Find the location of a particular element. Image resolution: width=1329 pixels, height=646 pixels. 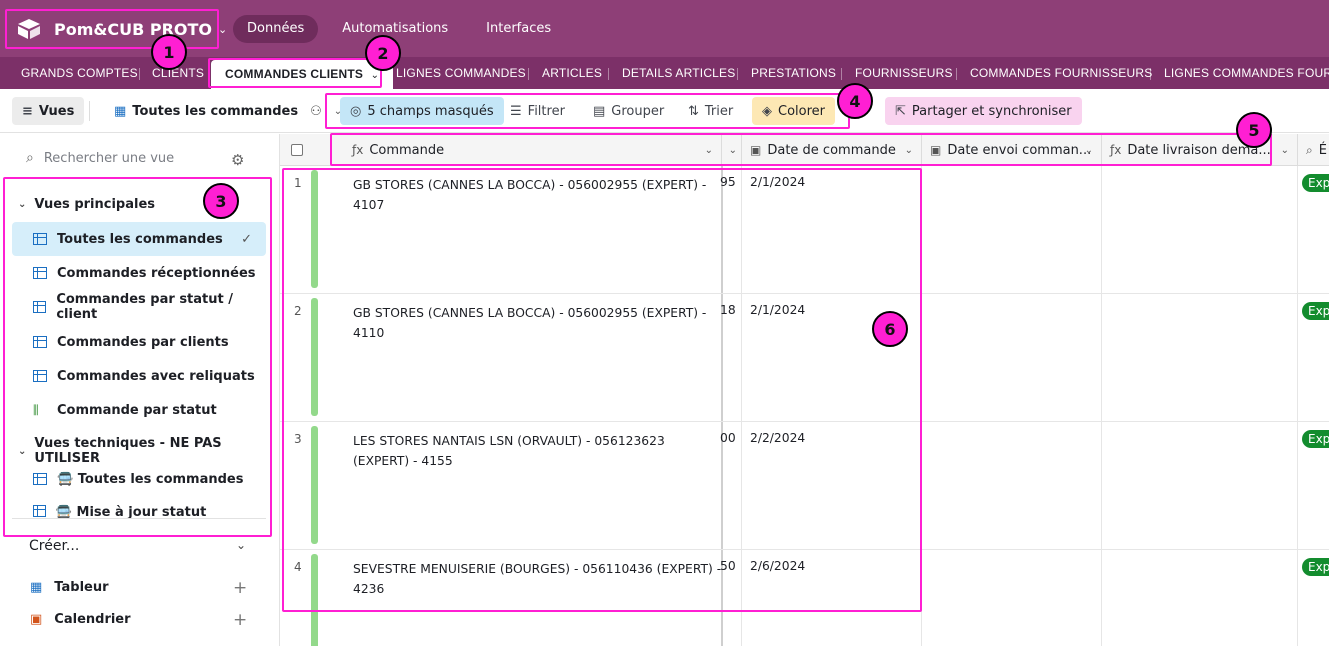

sidebar-view-commande-par-statut: ⫼ Commande par statut is located at coordinates (139, 410).